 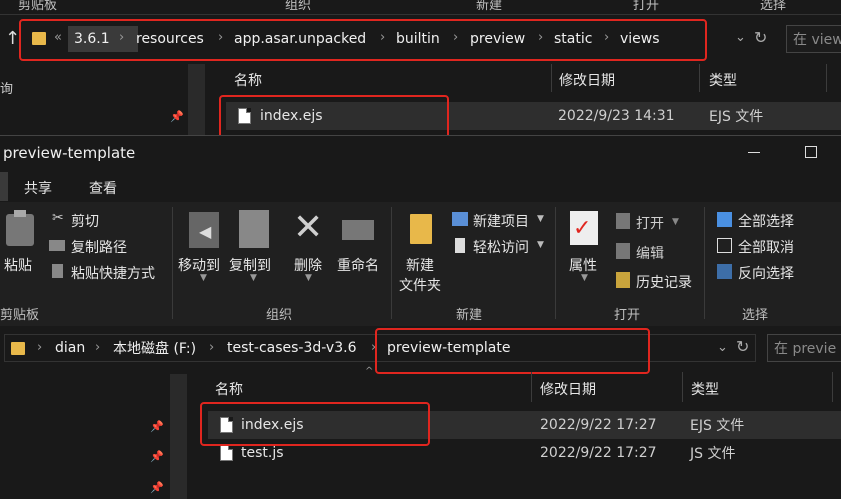 What do you see at coordinates (736, 117) in the screenshot?
I see `bg-file-type: EJS 文件` at bounding box center [736, 117].